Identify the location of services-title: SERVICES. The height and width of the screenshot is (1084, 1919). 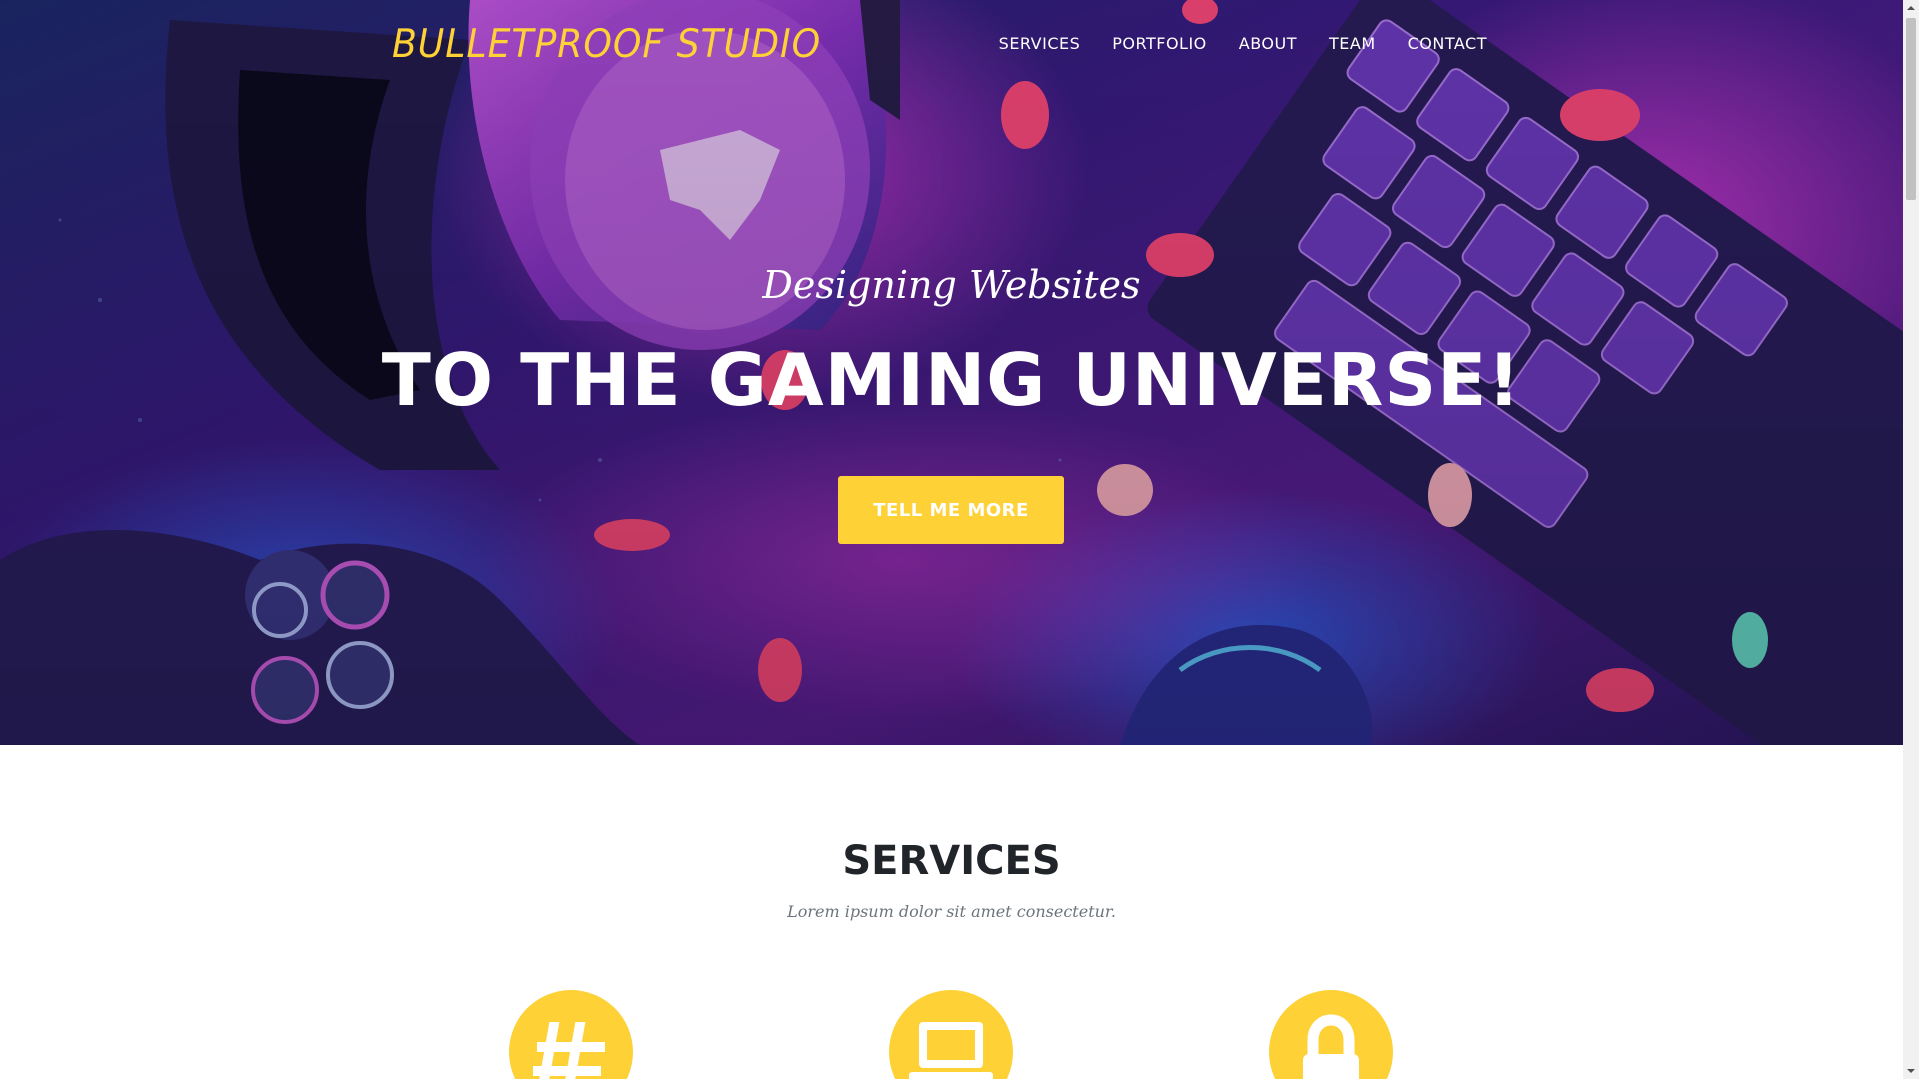
(951, 861).